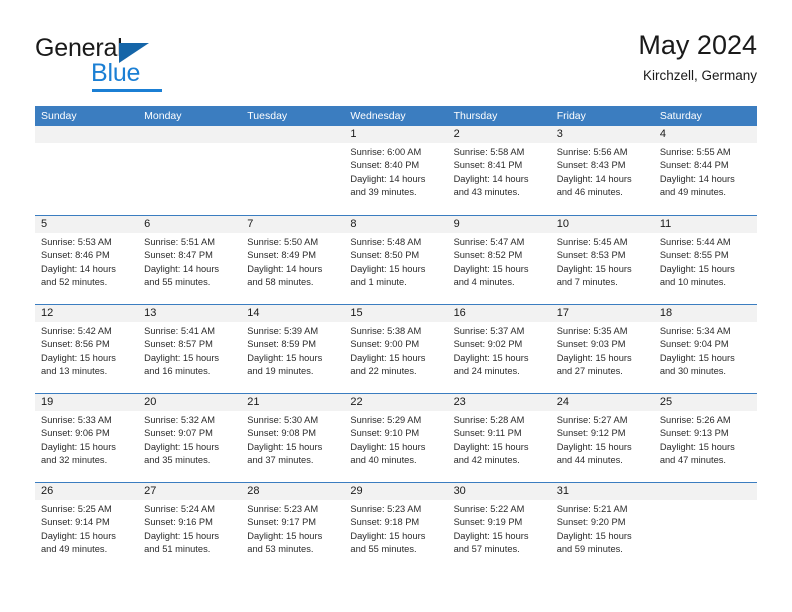 The height and width of the screenshot is (612, 792). I want to click on sunset-text: Sunset: 9:13 PM, so click(694, 433).